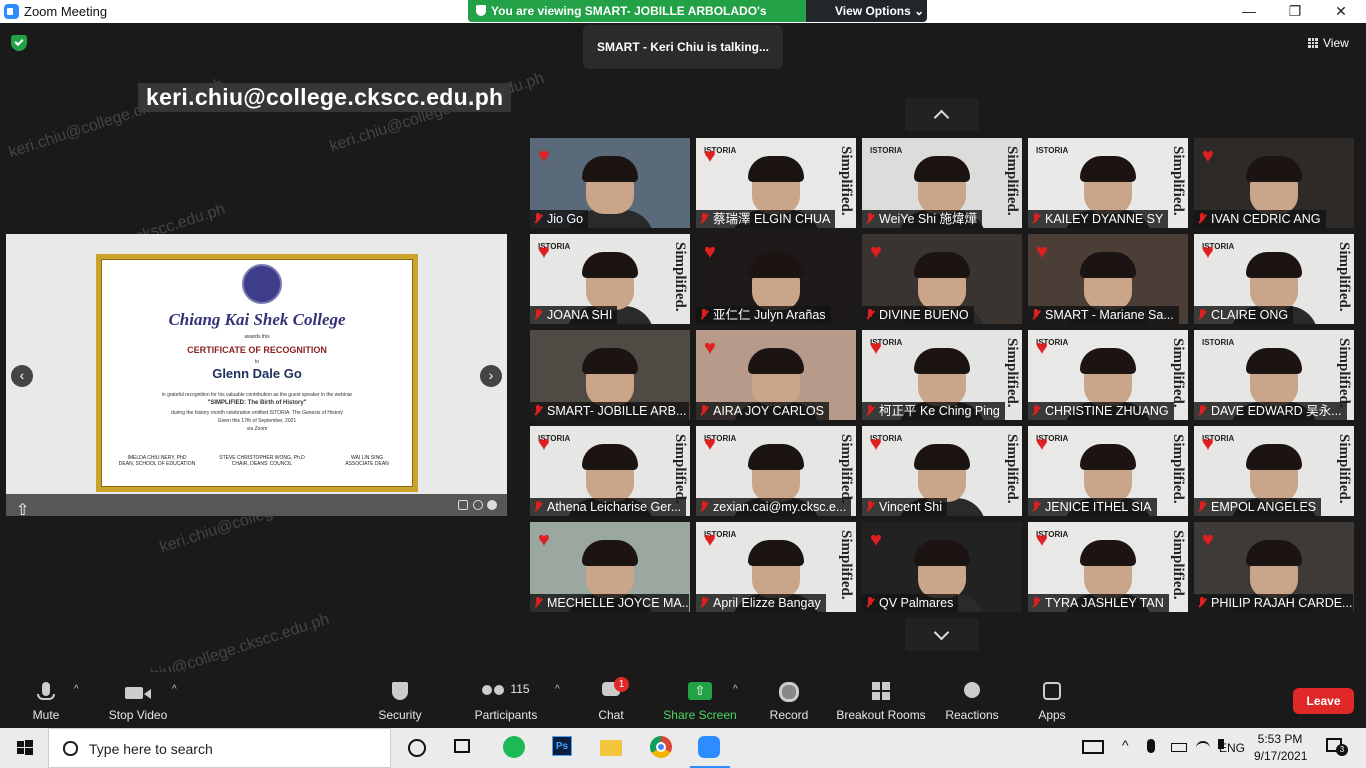 This screenshot has width=1366, height=768. What do you see at coordinates (1337, 747) in the screenshot?
I see `notifications-icon: 3` at bounding box center [1337, 747].